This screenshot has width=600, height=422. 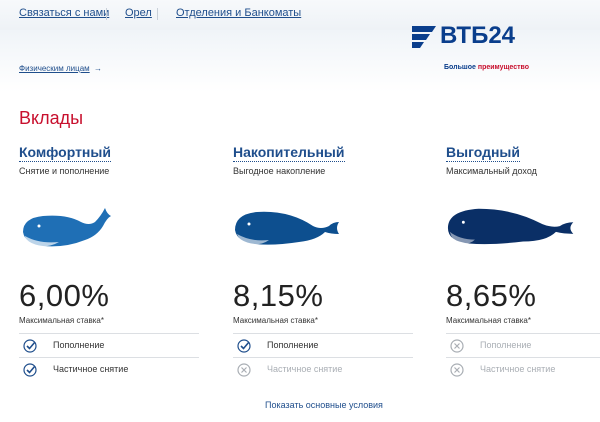 What do you see at coordinates (278, 295) in the screenshot?
I see `deposit-rate: 8,15%` at bounding box center [278, 295].